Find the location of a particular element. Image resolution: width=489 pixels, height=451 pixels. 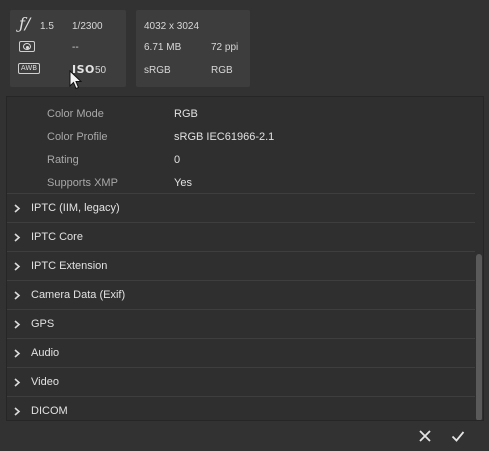

iso-value: 50 is located at coordinates (101, 70).